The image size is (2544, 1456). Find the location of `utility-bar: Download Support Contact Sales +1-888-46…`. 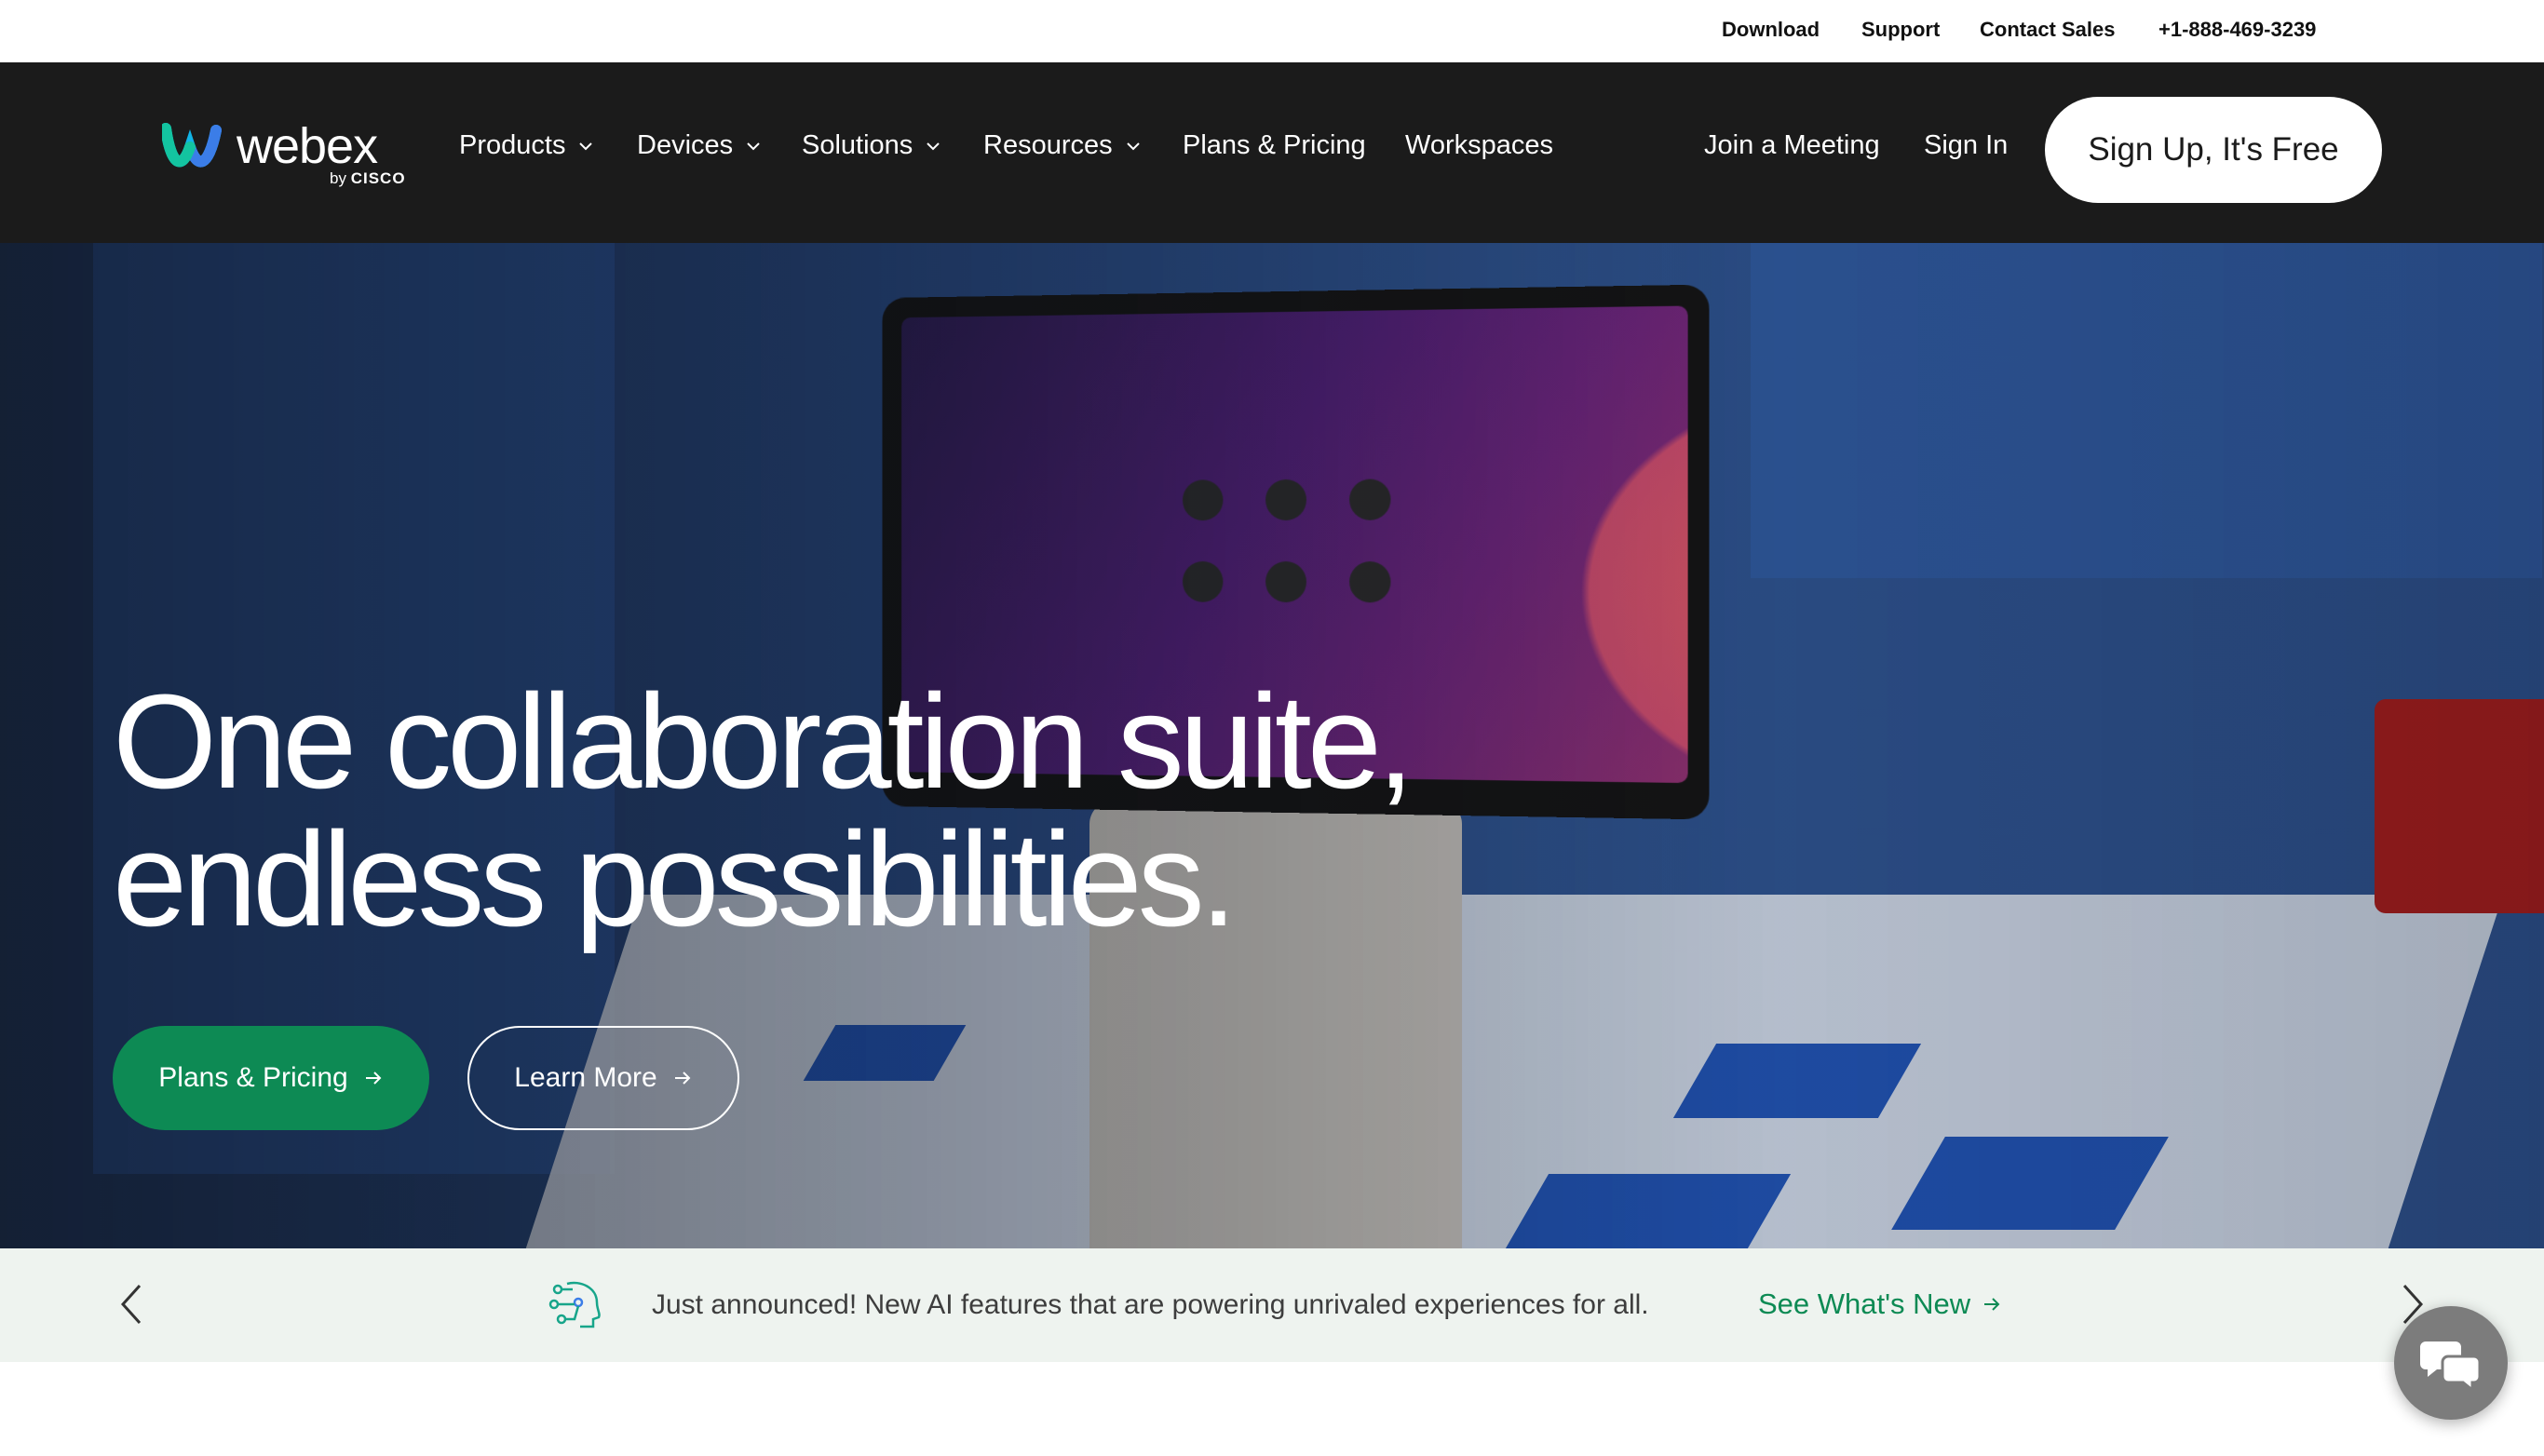

utility-bar: Download Support Contact Sales +1-888-46… is located at coordinates (1272, 31).